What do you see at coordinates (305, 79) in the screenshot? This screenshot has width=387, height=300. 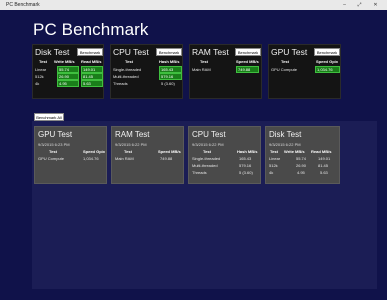 I see `gpu-results-grid: Test Speed Gpix GPU Compute 1,034.76` at bounding box center [305, 79].